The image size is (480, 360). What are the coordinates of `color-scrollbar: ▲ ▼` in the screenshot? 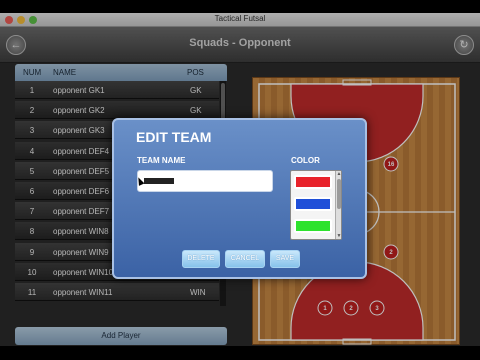 It's located at (338, 205).